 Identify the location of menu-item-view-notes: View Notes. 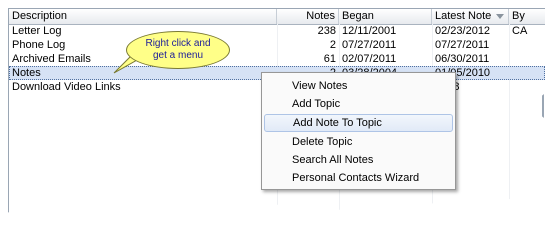
(358, 86).